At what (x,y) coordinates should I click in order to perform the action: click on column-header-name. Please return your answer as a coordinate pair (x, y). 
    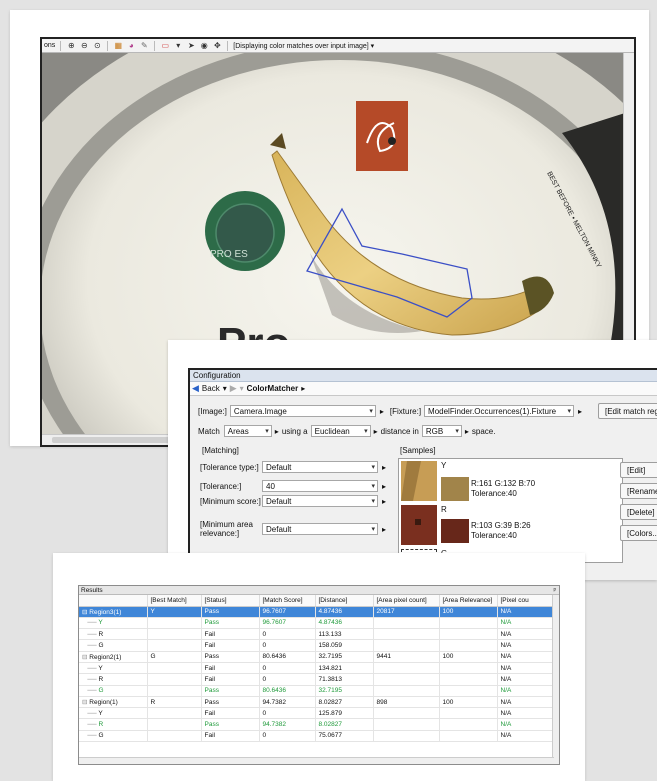
    Looking at the image, I should click on (113, 601).